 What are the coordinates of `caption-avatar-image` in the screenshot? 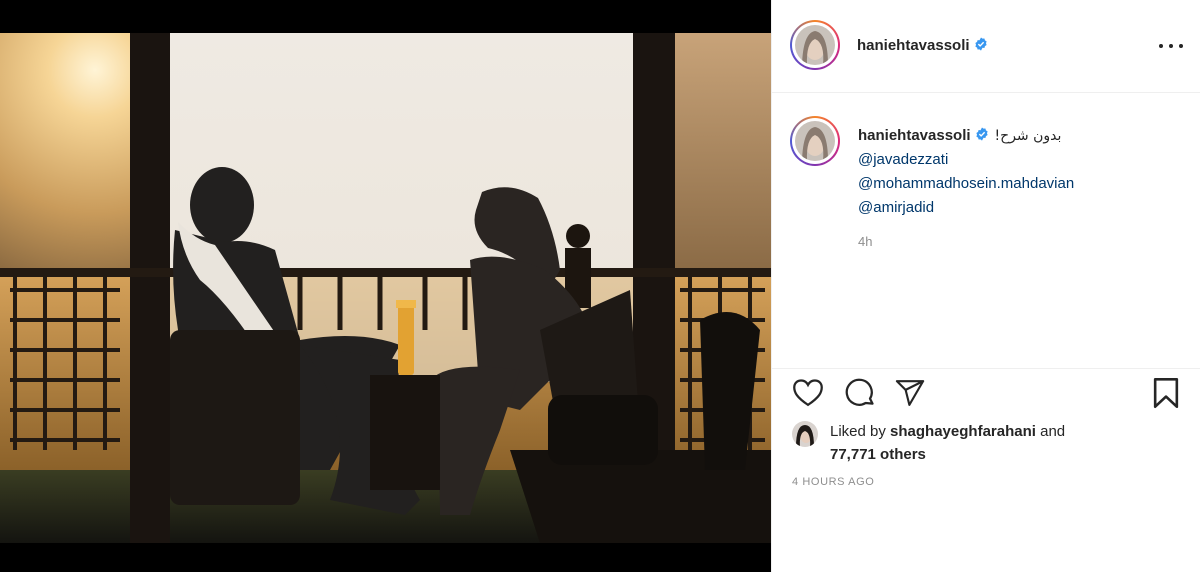 It's located at (815, 141).